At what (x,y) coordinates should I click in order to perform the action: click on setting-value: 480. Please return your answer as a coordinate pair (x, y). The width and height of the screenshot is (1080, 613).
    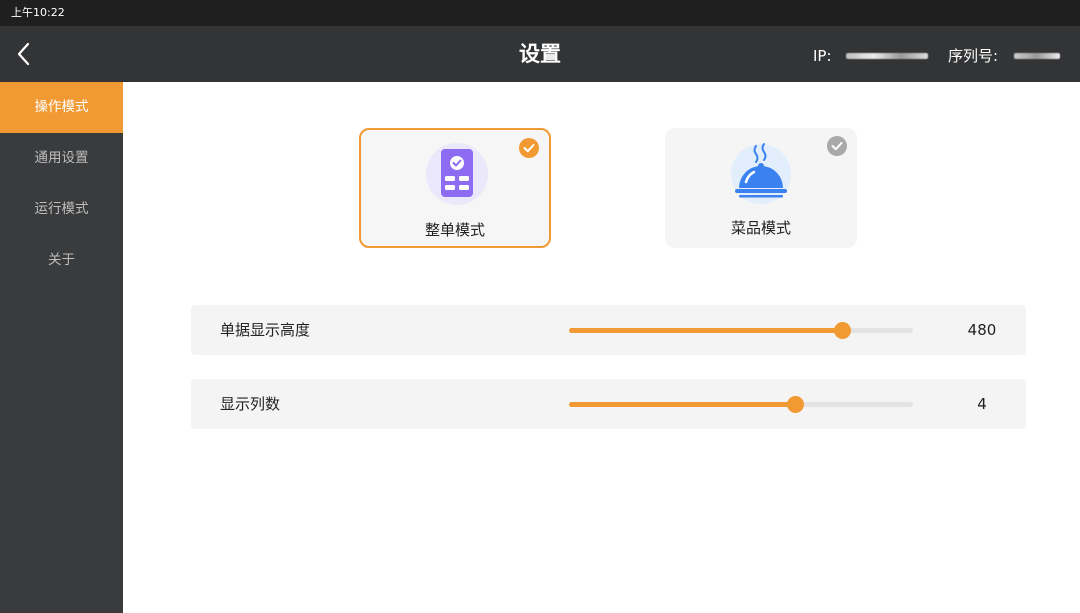
    Looking at the image, I should click on (982, 330).